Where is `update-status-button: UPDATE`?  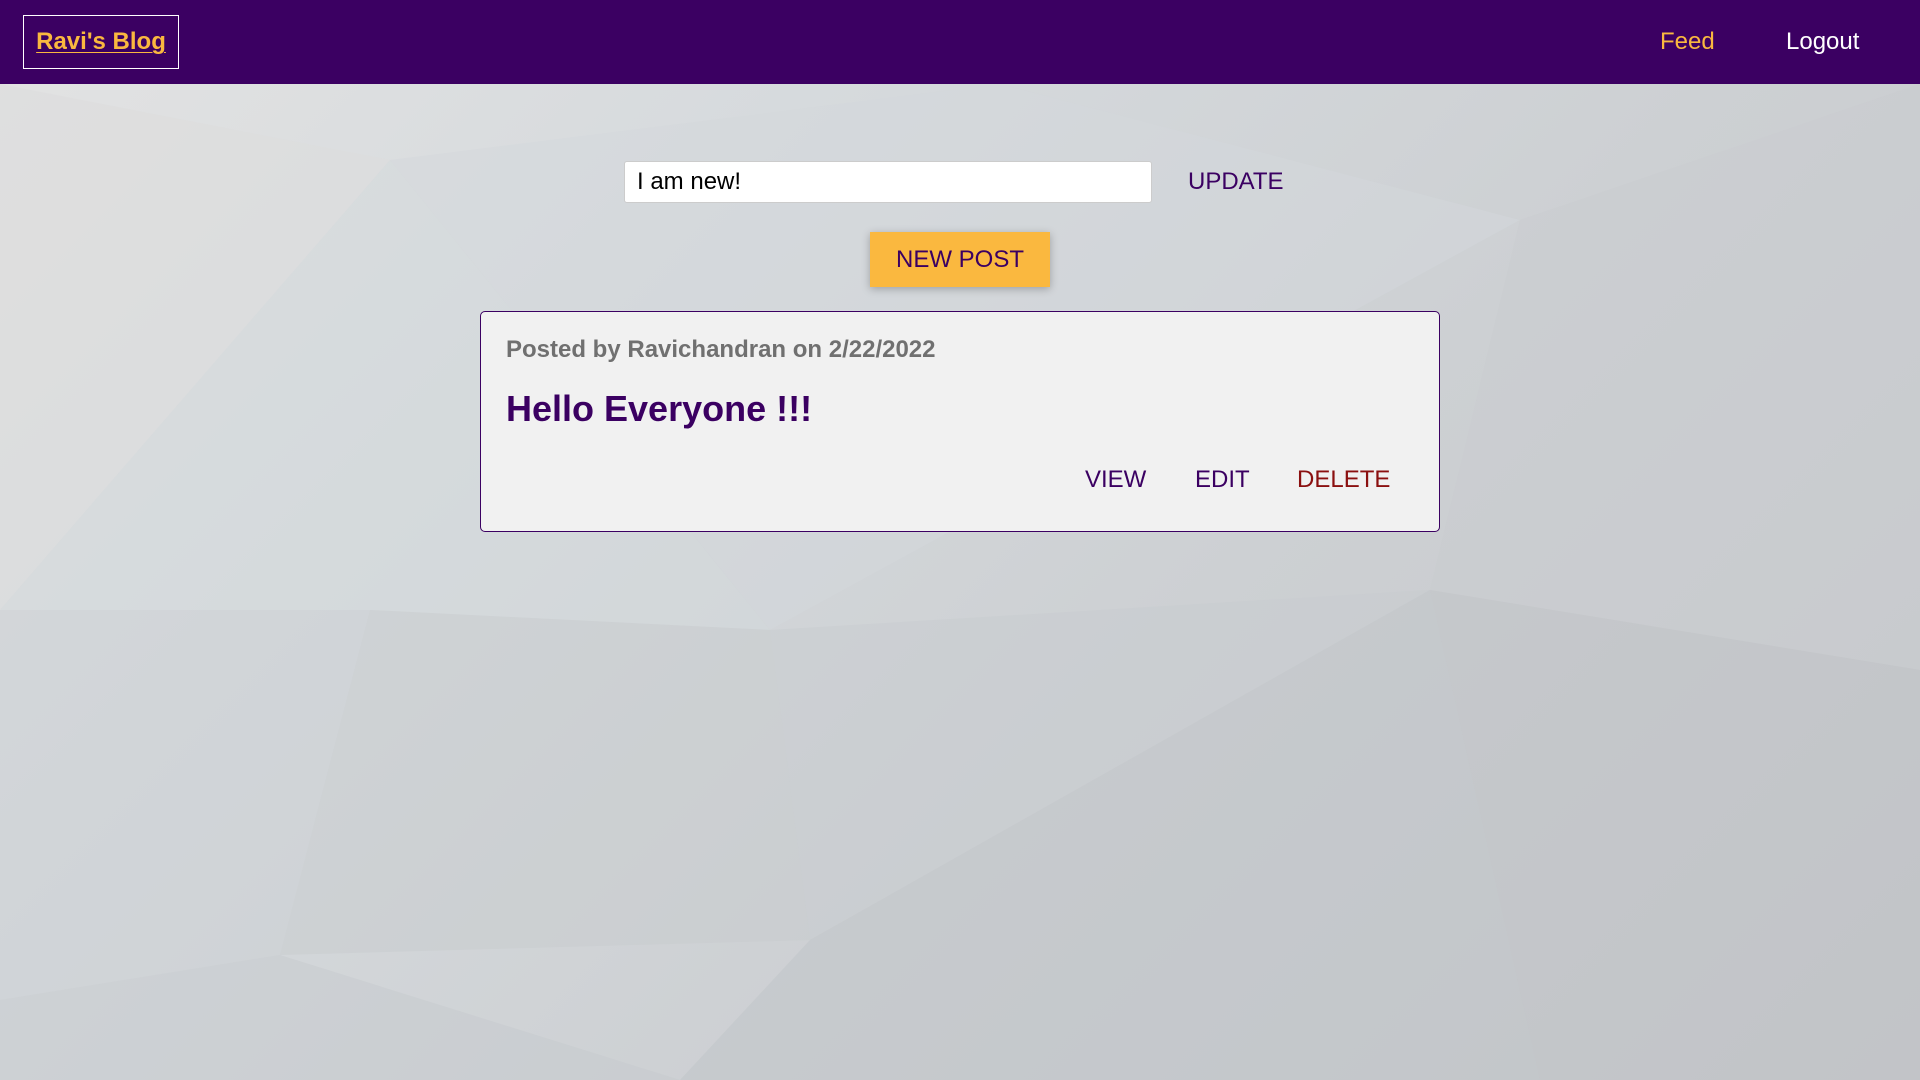
update-status-button: UPDATE is located at coordinates (1236, 182).